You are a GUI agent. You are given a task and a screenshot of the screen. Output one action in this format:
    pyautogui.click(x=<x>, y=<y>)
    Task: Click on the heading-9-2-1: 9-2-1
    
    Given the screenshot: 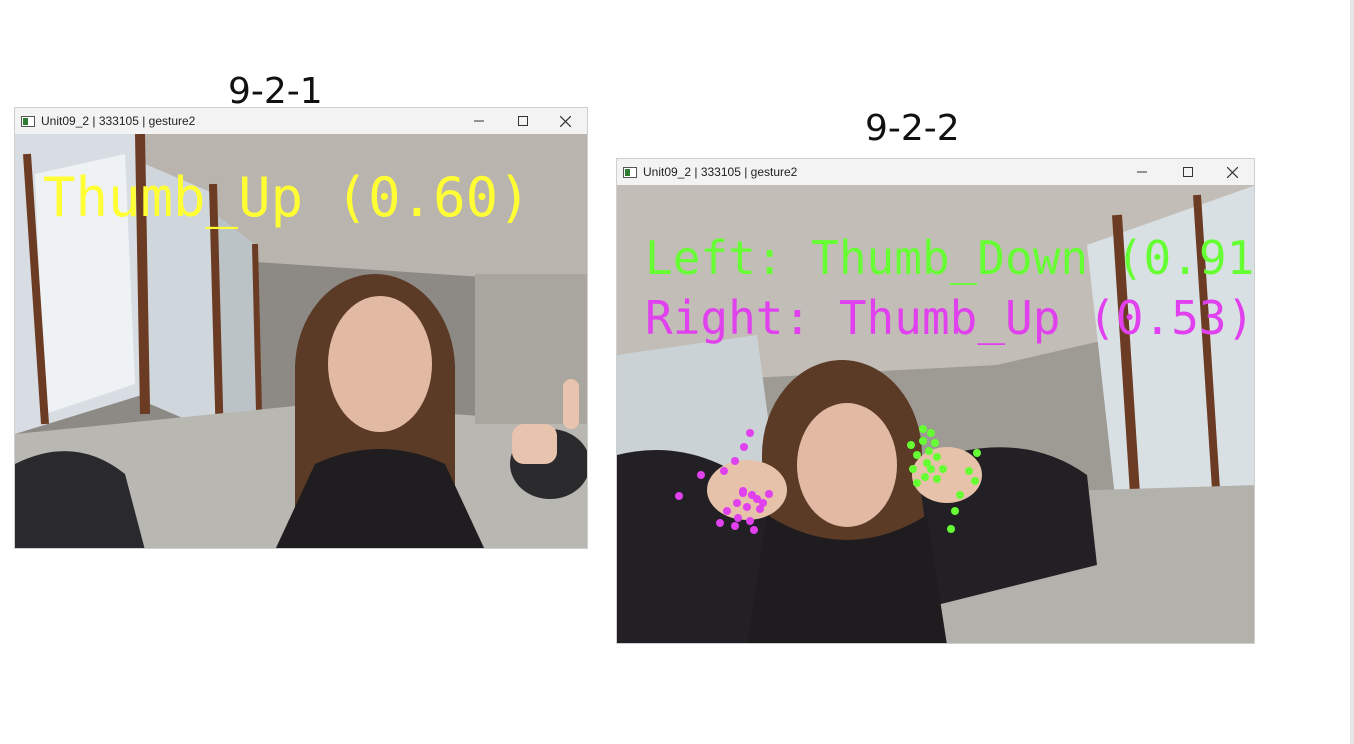 What is the action you would take?
    pyautogui.click(x=275, y=91)
    